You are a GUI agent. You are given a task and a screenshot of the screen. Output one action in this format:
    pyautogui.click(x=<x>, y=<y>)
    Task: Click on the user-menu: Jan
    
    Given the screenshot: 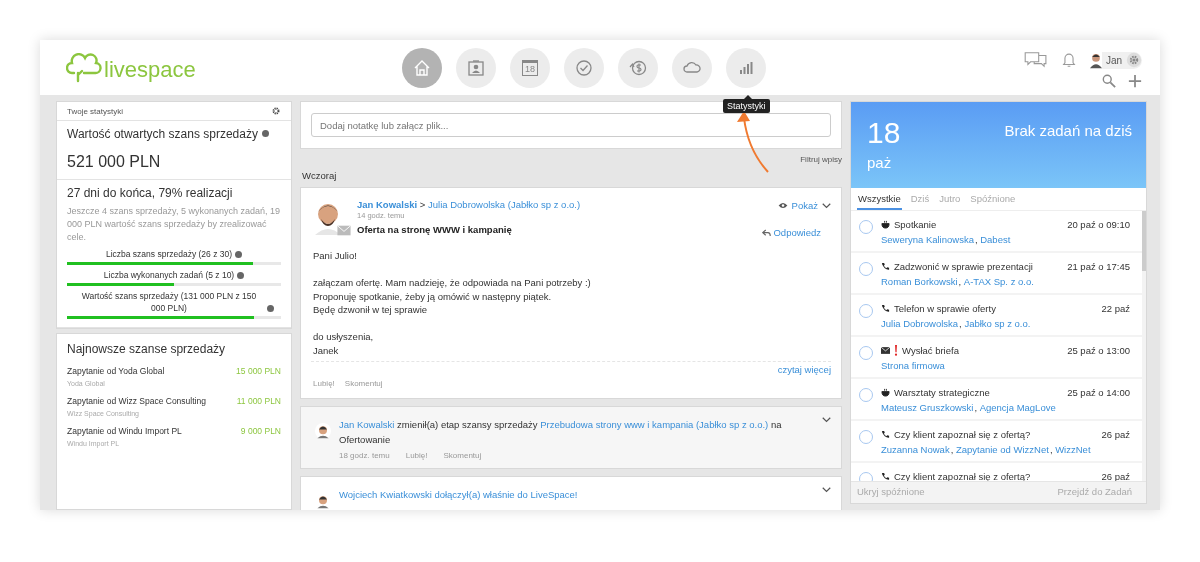 What is the action you would take?
    pyautogui.click(x=1115, y=60)
    